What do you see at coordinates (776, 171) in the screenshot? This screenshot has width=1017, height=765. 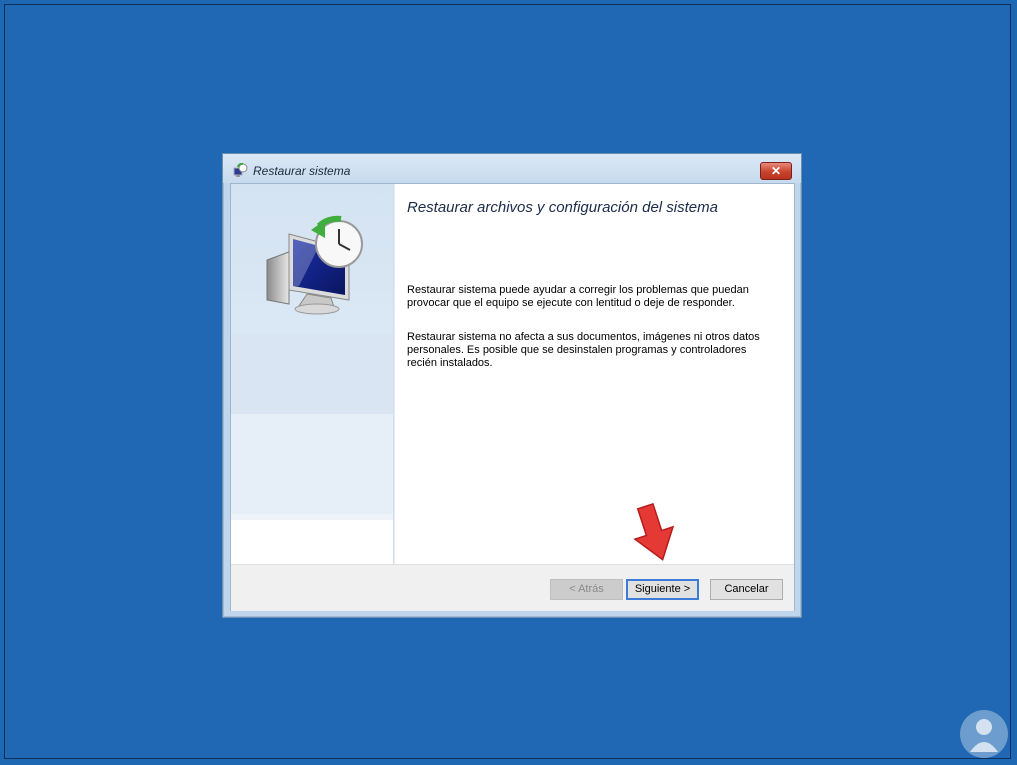 I see `close-button: ✕` at bounding box center [776, 171].